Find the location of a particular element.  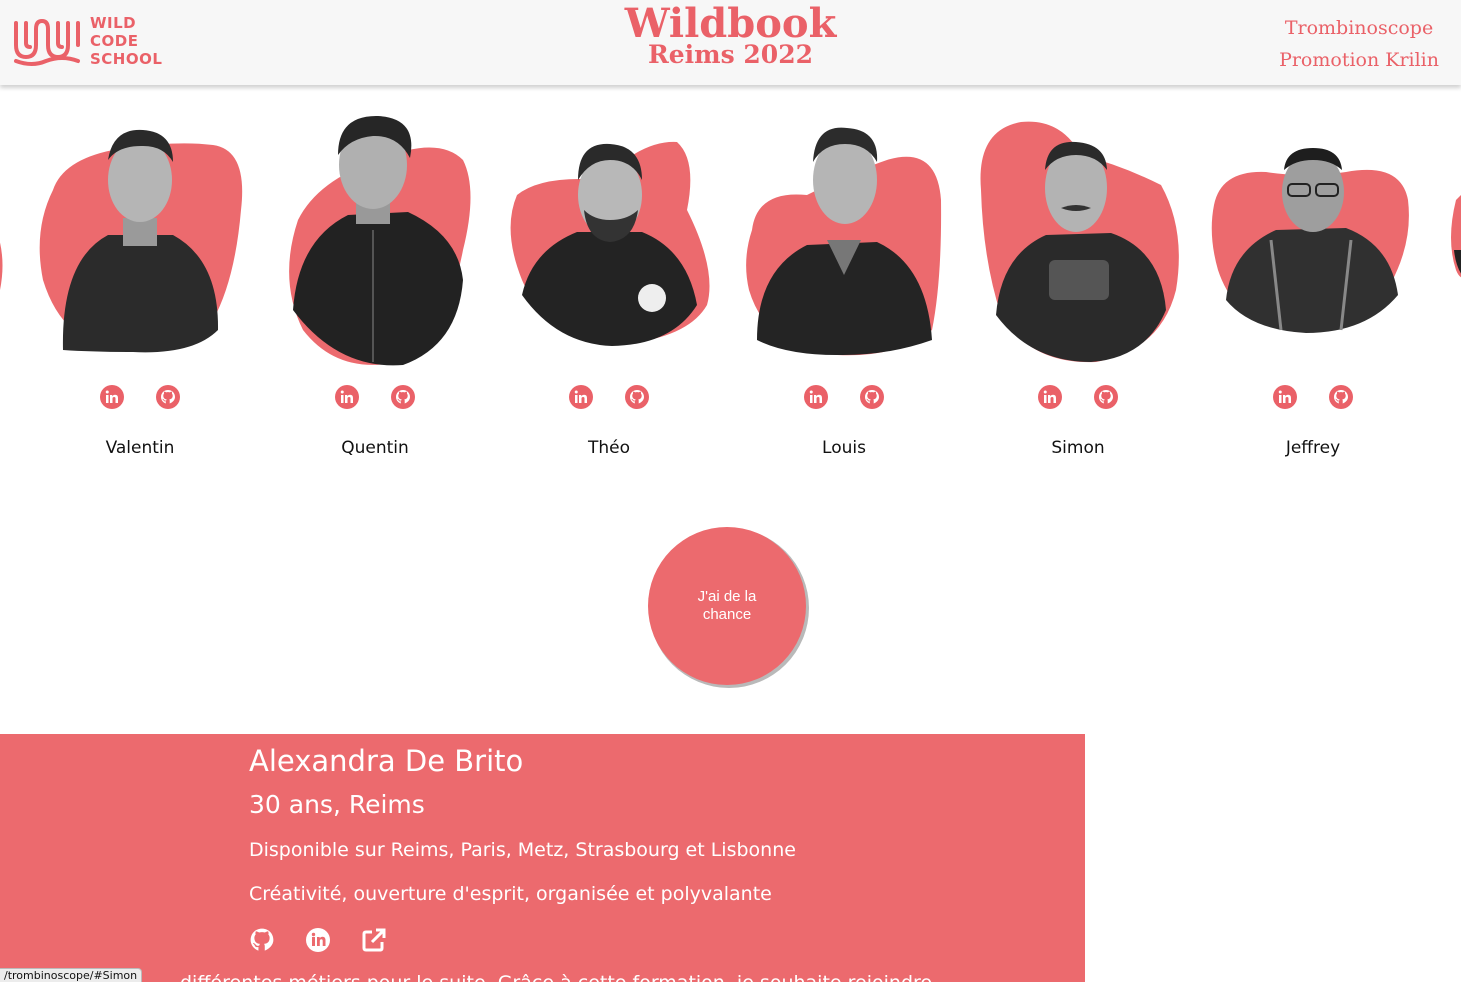

member-card: Théo is located at coordinates (609, 285).